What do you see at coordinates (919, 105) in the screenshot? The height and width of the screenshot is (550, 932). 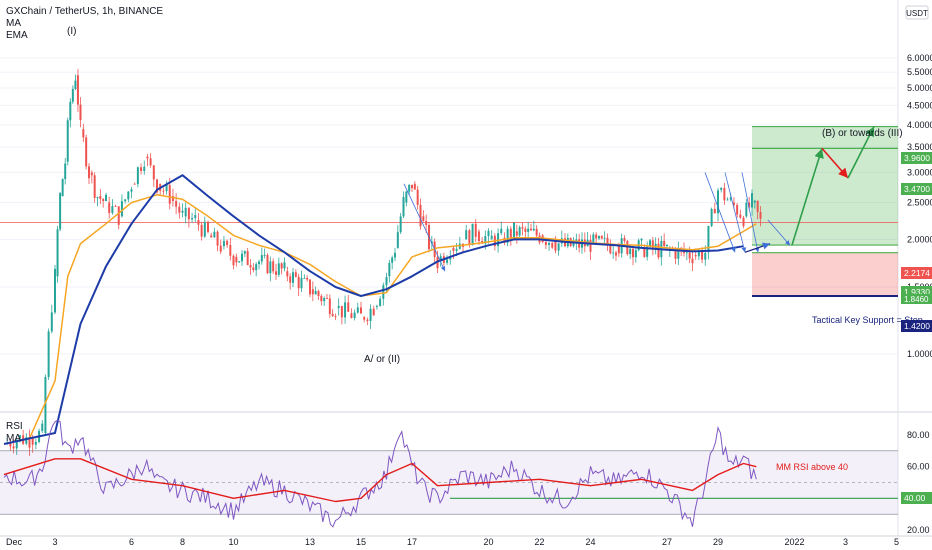 I see `y-tick-label: 4.5000` at bounding box center [919, 105].